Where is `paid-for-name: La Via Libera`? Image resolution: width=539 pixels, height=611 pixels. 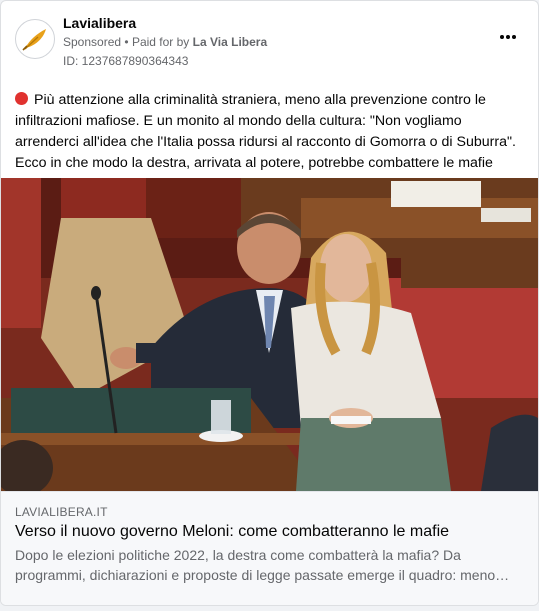
paid-for-name: La Via Libera is located at coordinates (230, 42).